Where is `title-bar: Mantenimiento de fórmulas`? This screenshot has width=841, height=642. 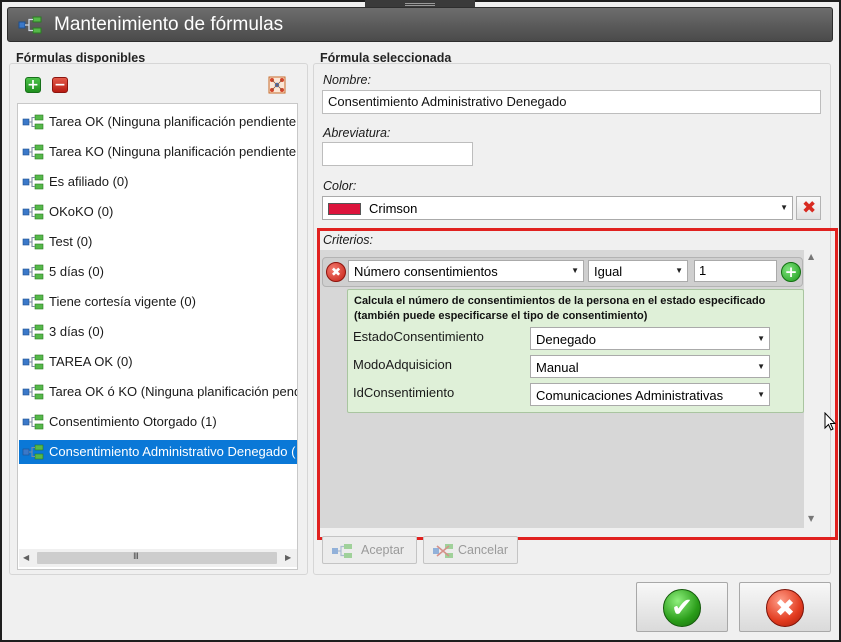 title-bar: Mantenimiento de fórmulas is located at coordinates (420, 24).